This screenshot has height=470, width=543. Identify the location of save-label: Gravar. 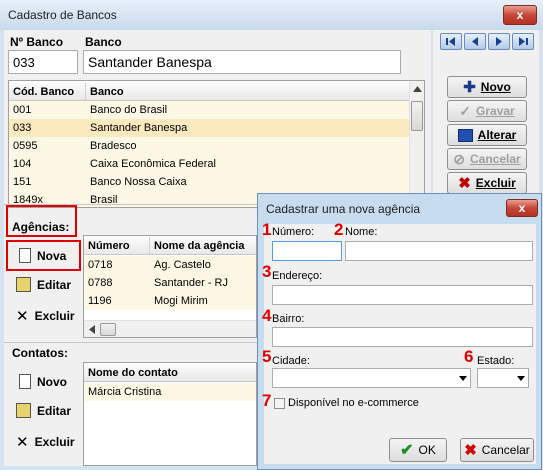
(495, 111).